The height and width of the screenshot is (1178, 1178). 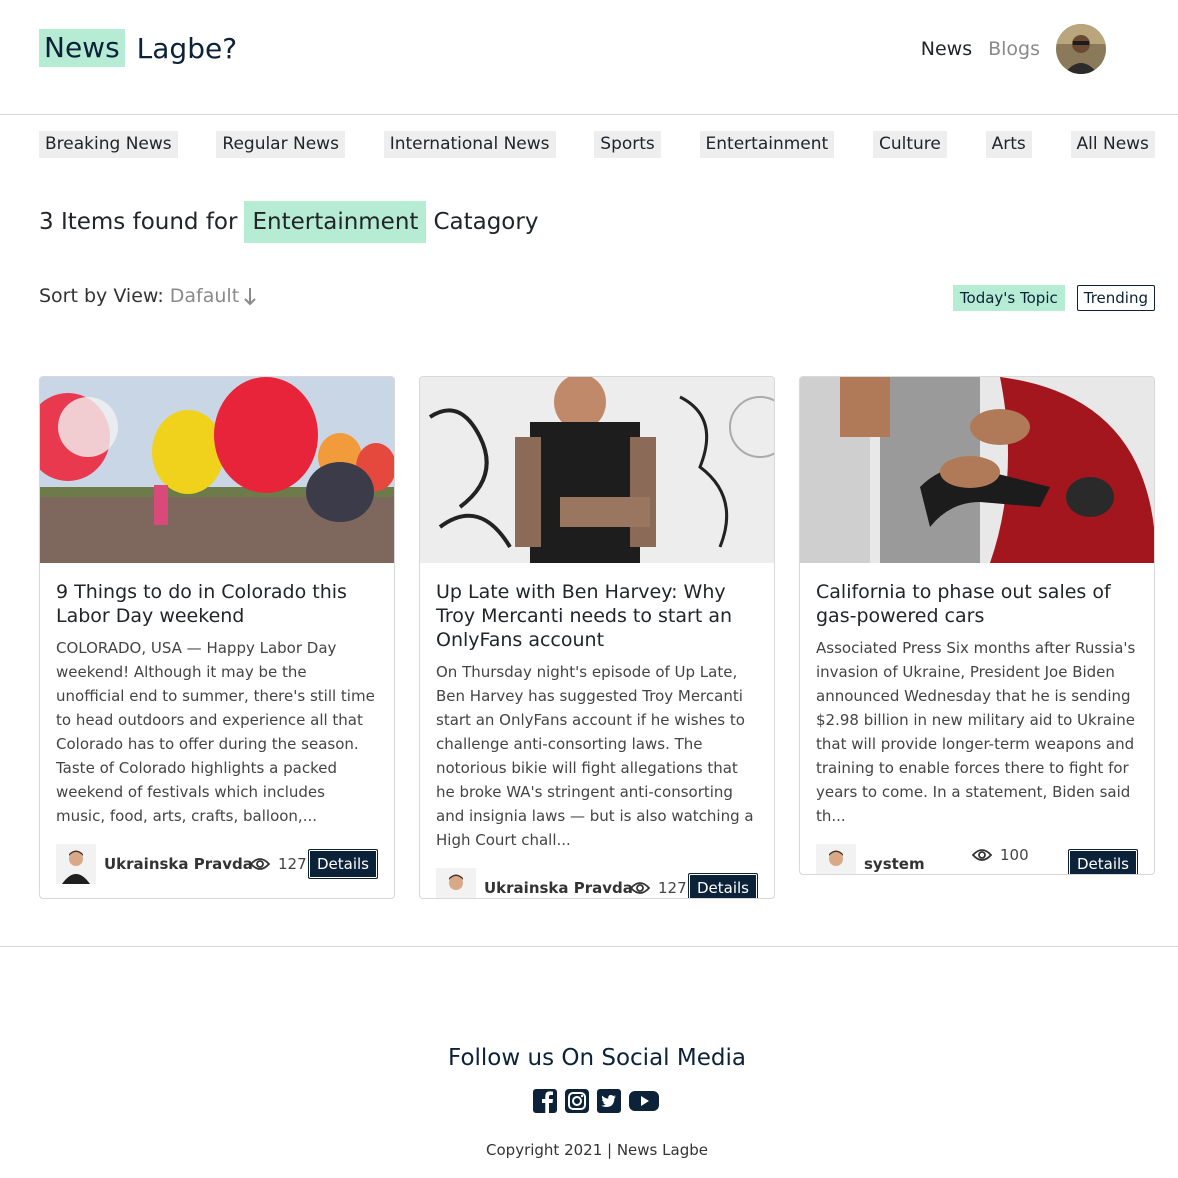 What do you see at coordinates (589, 57) in the screenshot?
I see `site-header: News Lagbe? News Blogs` at bounding box center [589, 57].